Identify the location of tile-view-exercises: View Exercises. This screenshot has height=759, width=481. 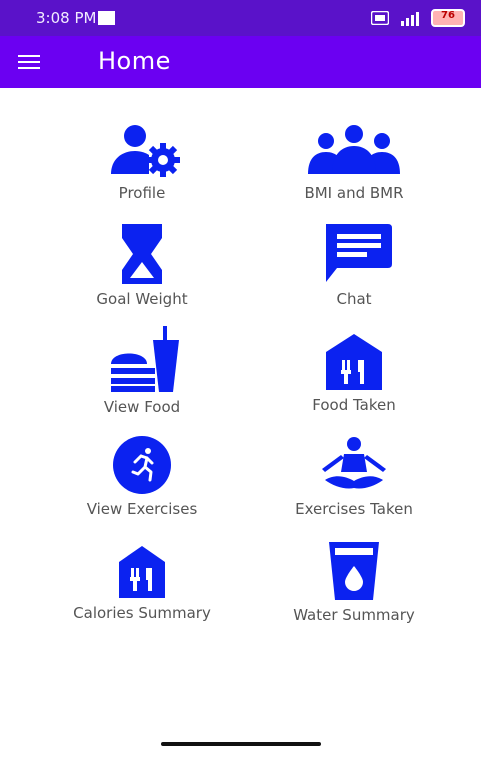
(142, 477).